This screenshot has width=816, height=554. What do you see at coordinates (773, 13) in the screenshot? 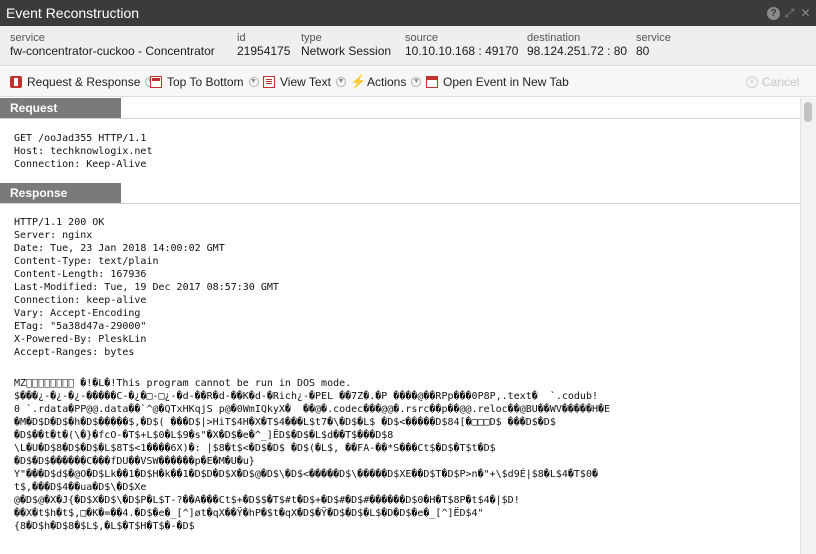
I see `help-icon: ?` at bounding box center [773, 13].